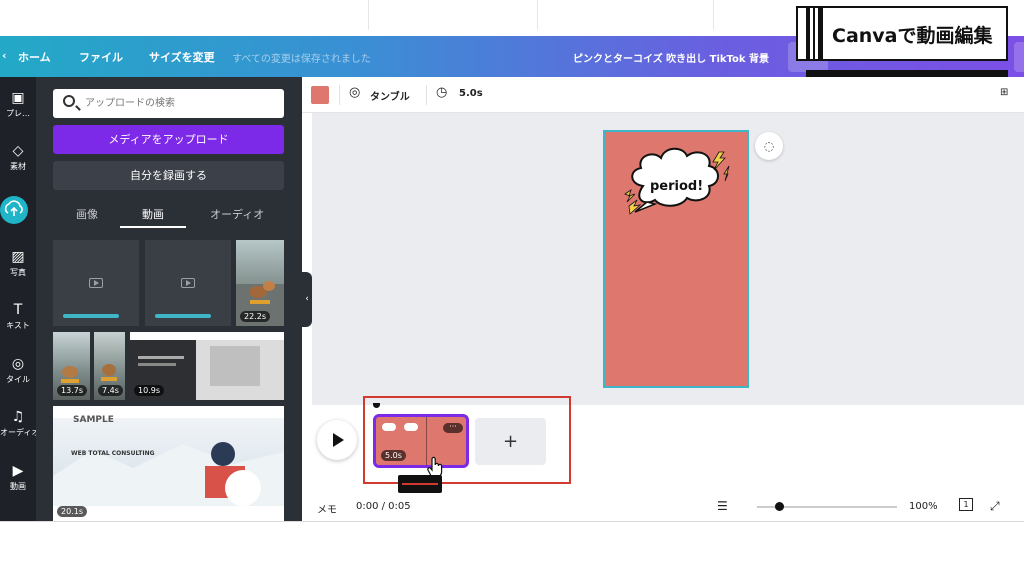  What do you see at coordinates (109, 366) in the screenshot?
I see `video-thumbnail: 7.4s` at bounding box center [109, 366].